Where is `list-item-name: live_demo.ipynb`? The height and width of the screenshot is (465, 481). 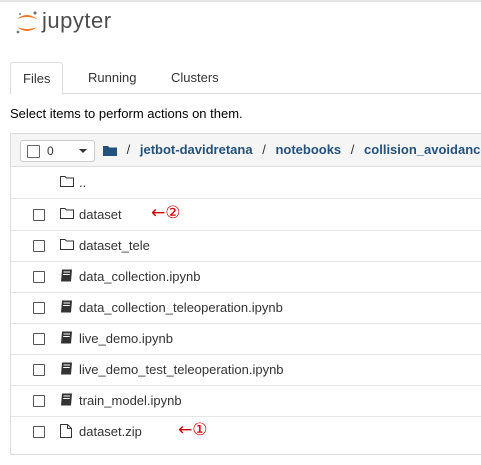 list-item-name: live_demo.ipynb is located at coordinates (126, 338).